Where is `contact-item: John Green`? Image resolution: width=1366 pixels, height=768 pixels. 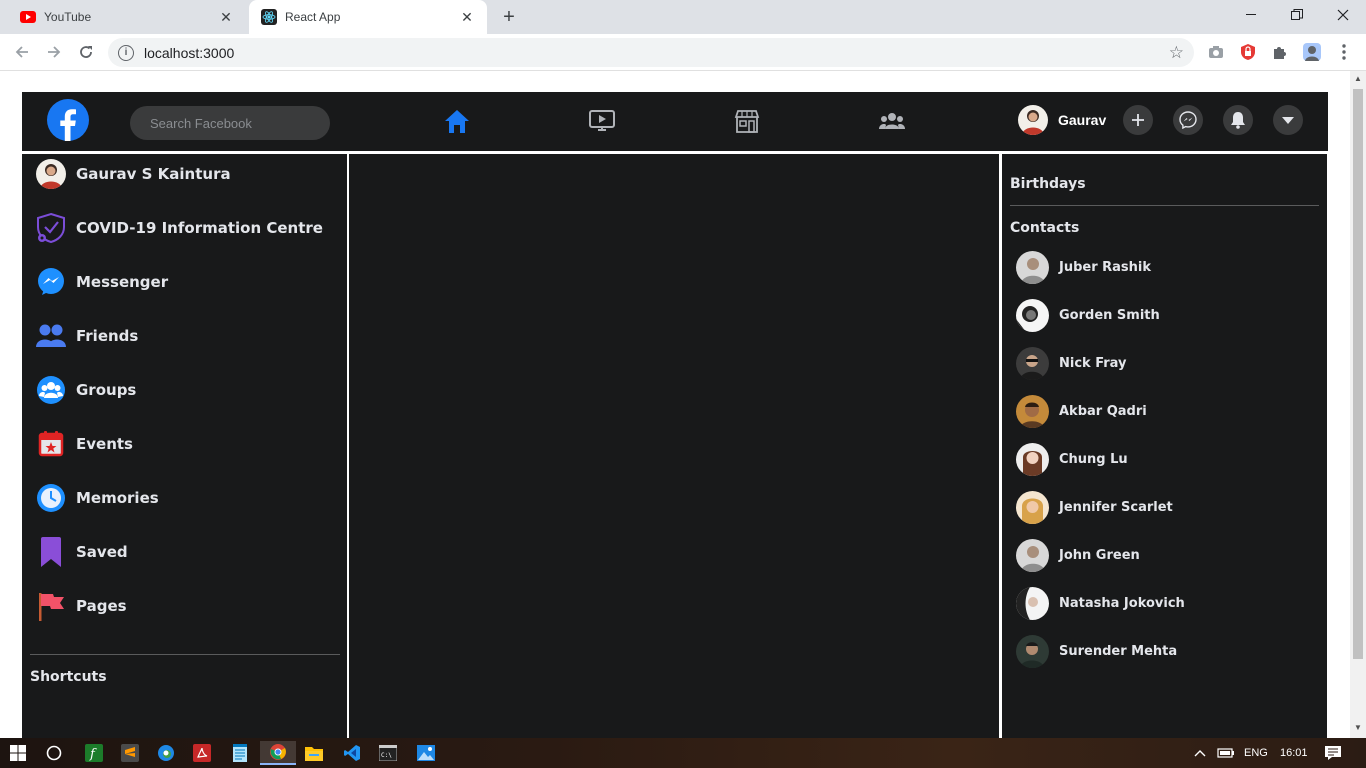
contact-item: John Green is located at coordinates (1078, 555).